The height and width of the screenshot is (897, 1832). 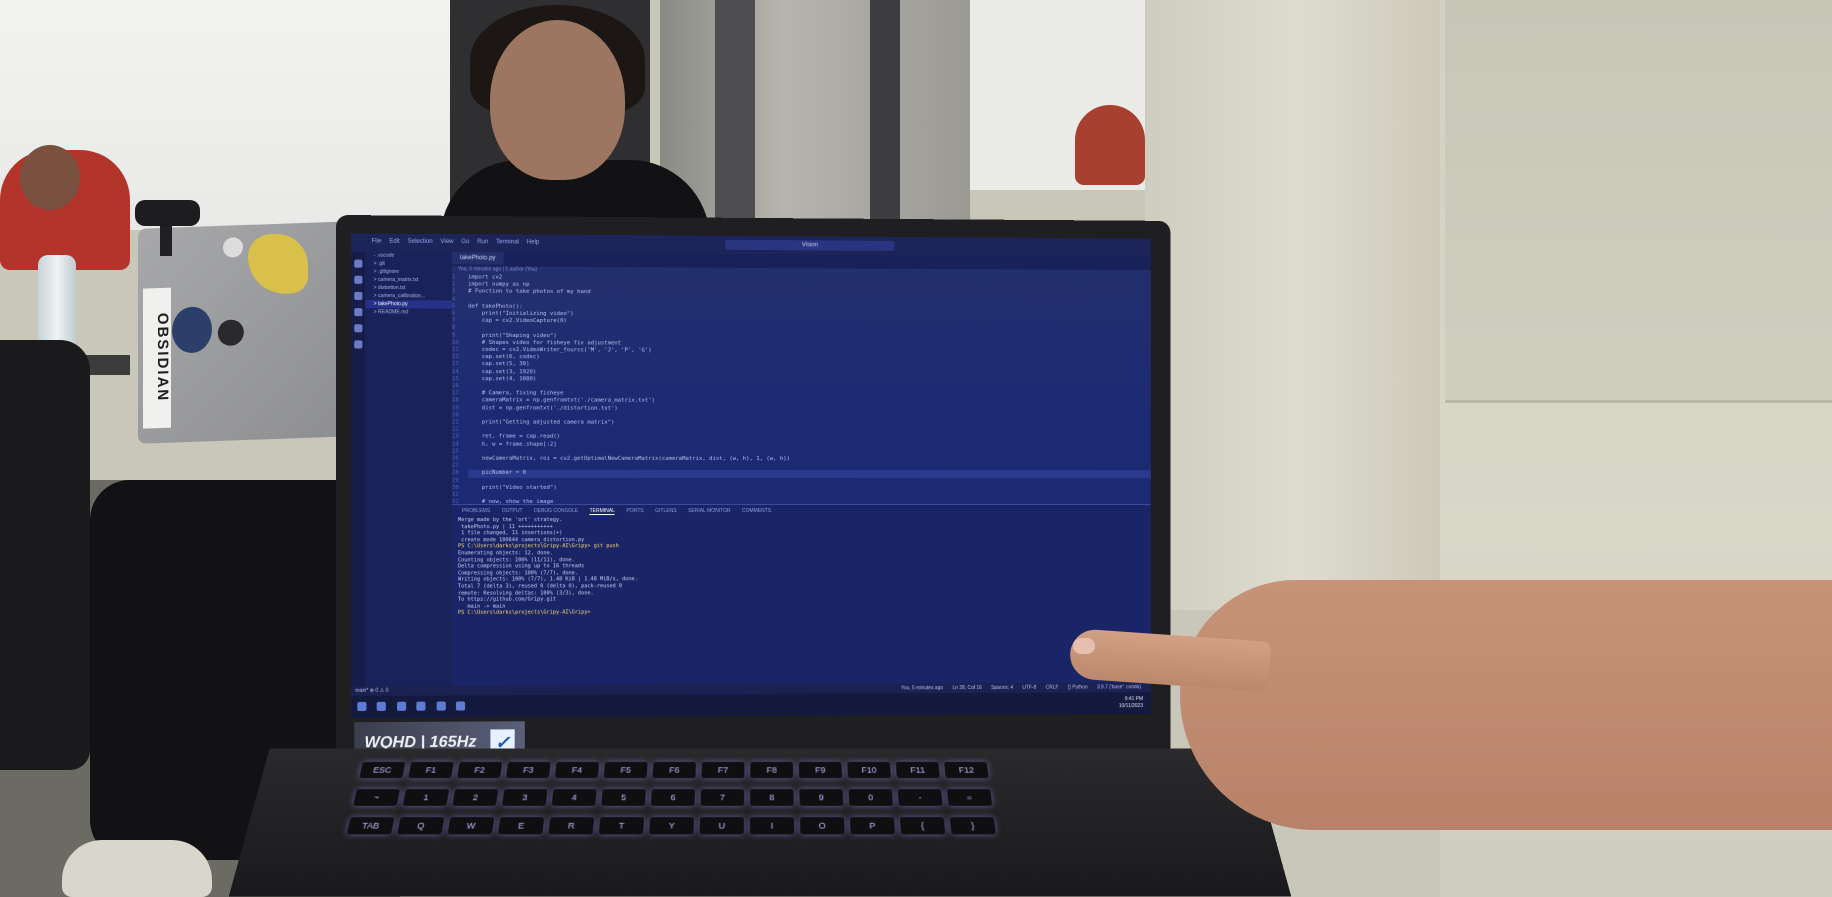 What do you see at coordinates (571, 826) in the screenshot?
I see `keyboard-key: R` at bounding box center [571, 826].